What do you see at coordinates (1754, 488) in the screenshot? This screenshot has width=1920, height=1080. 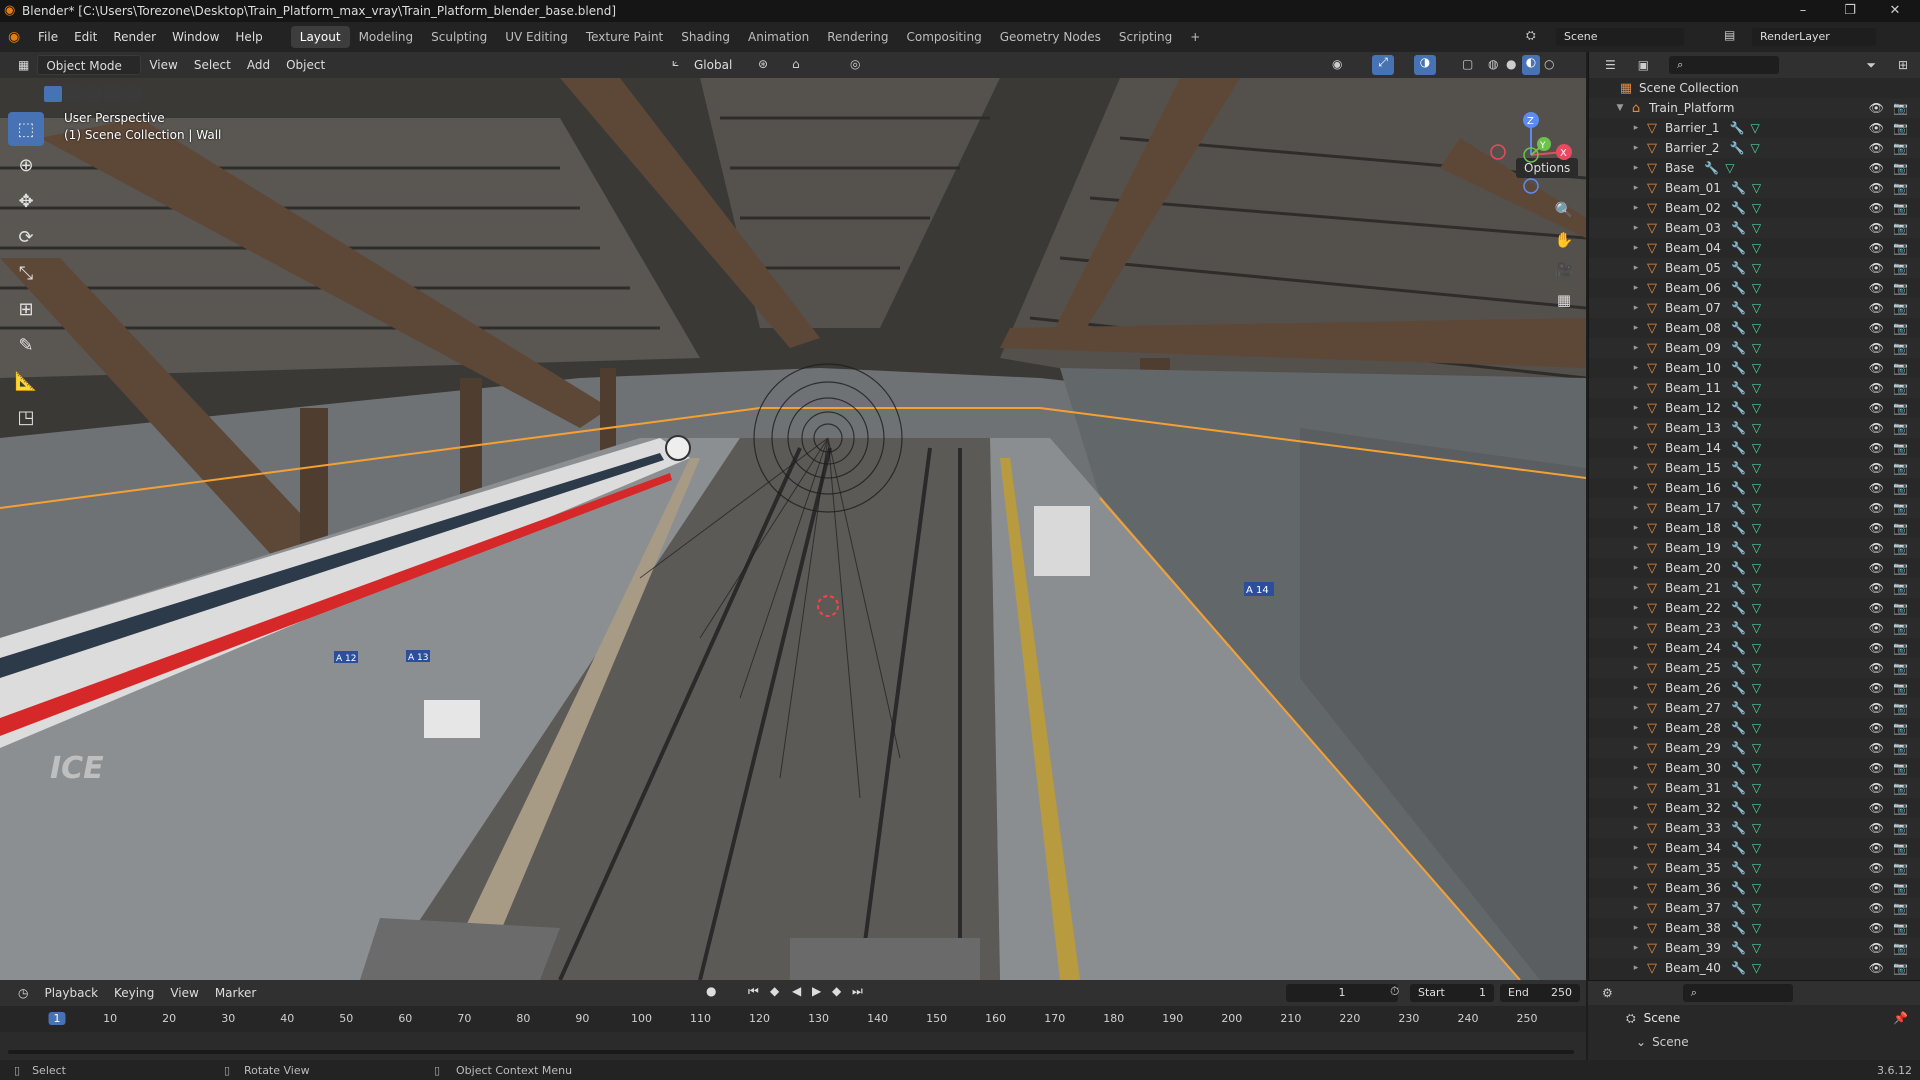 I see `outliner-object-row: ▸ ▽ Beam_16 🔧 ▽ 👁 📷` at bounding box center [1754, 488].